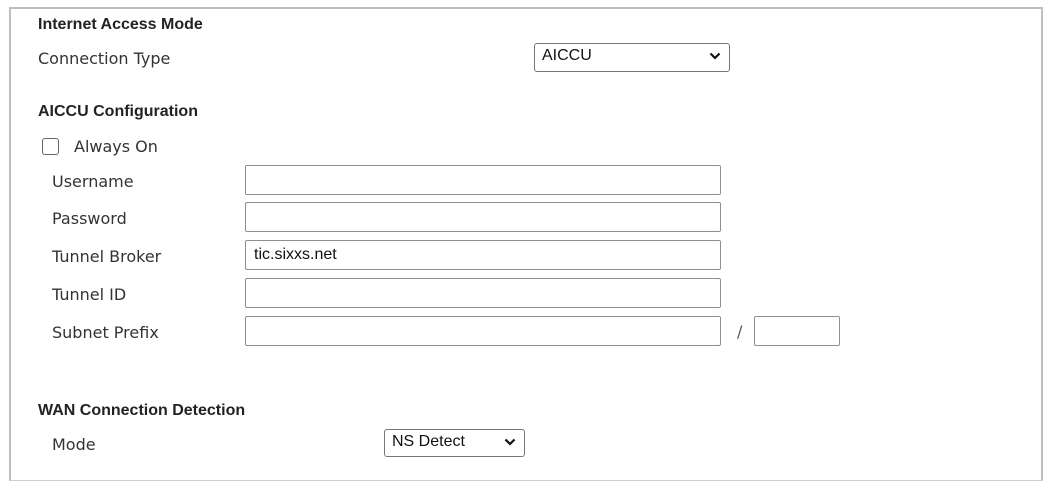 The image size is (1056, 490). I want to click on internet-access-mode-heading: Internet Access Mode, so click(120, 24).